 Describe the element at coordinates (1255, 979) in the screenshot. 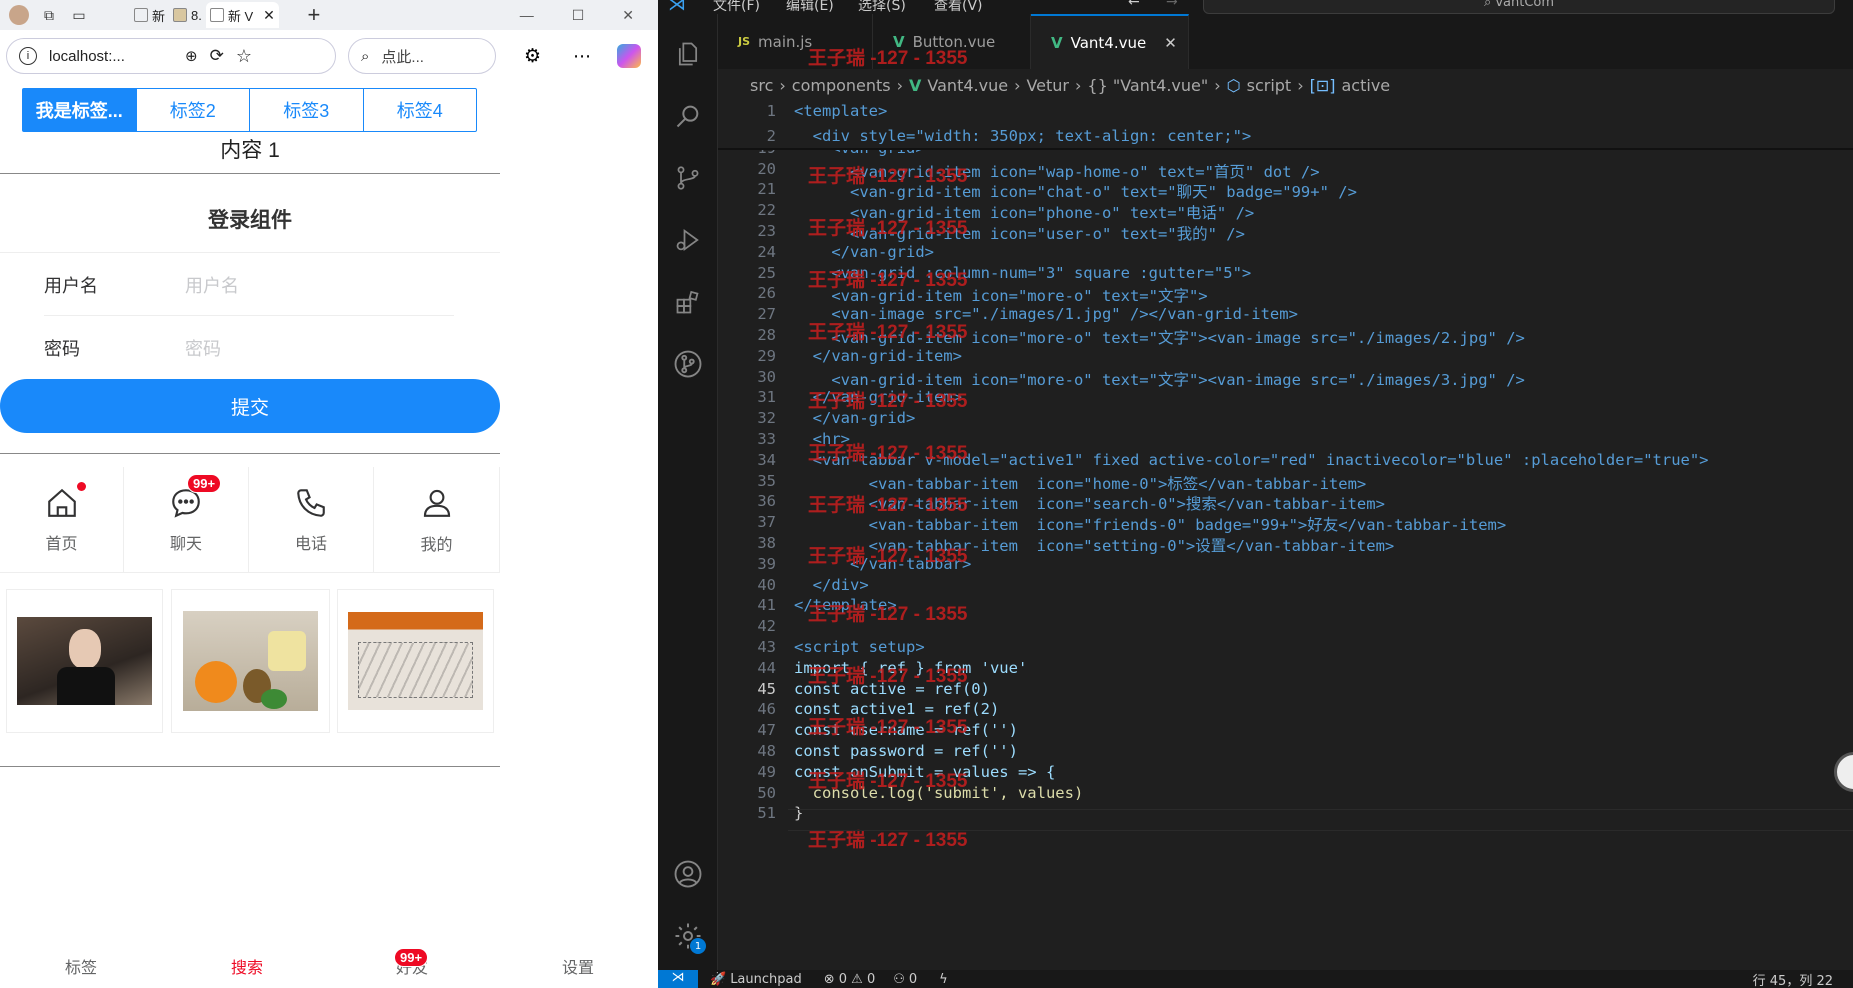

I see `status-bar: ⋊ 🚀 Launchpad ⊗ 0 ⚠ 0 ⚇ 0 ϟ 行 45，列 22` at that location.